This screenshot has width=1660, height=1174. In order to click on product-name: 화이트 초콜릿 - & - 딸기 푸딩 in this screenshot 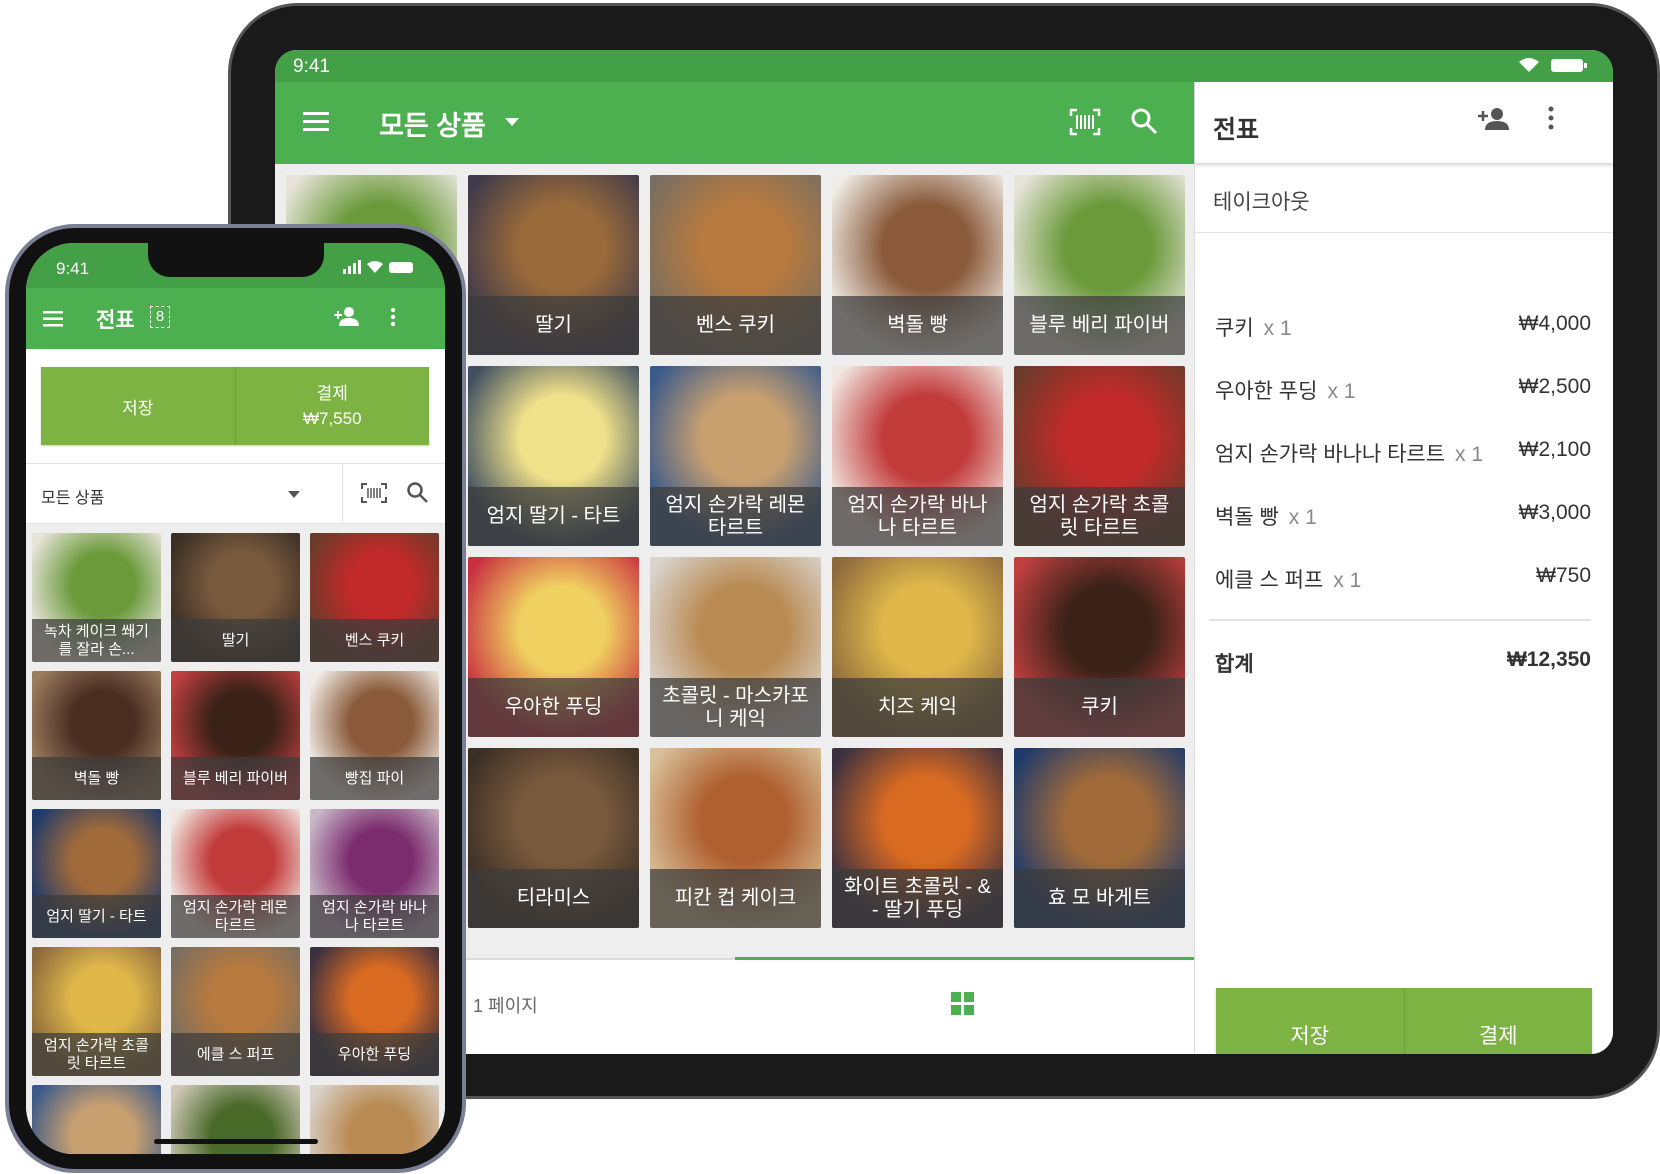, I will do `click(917, 898)`.